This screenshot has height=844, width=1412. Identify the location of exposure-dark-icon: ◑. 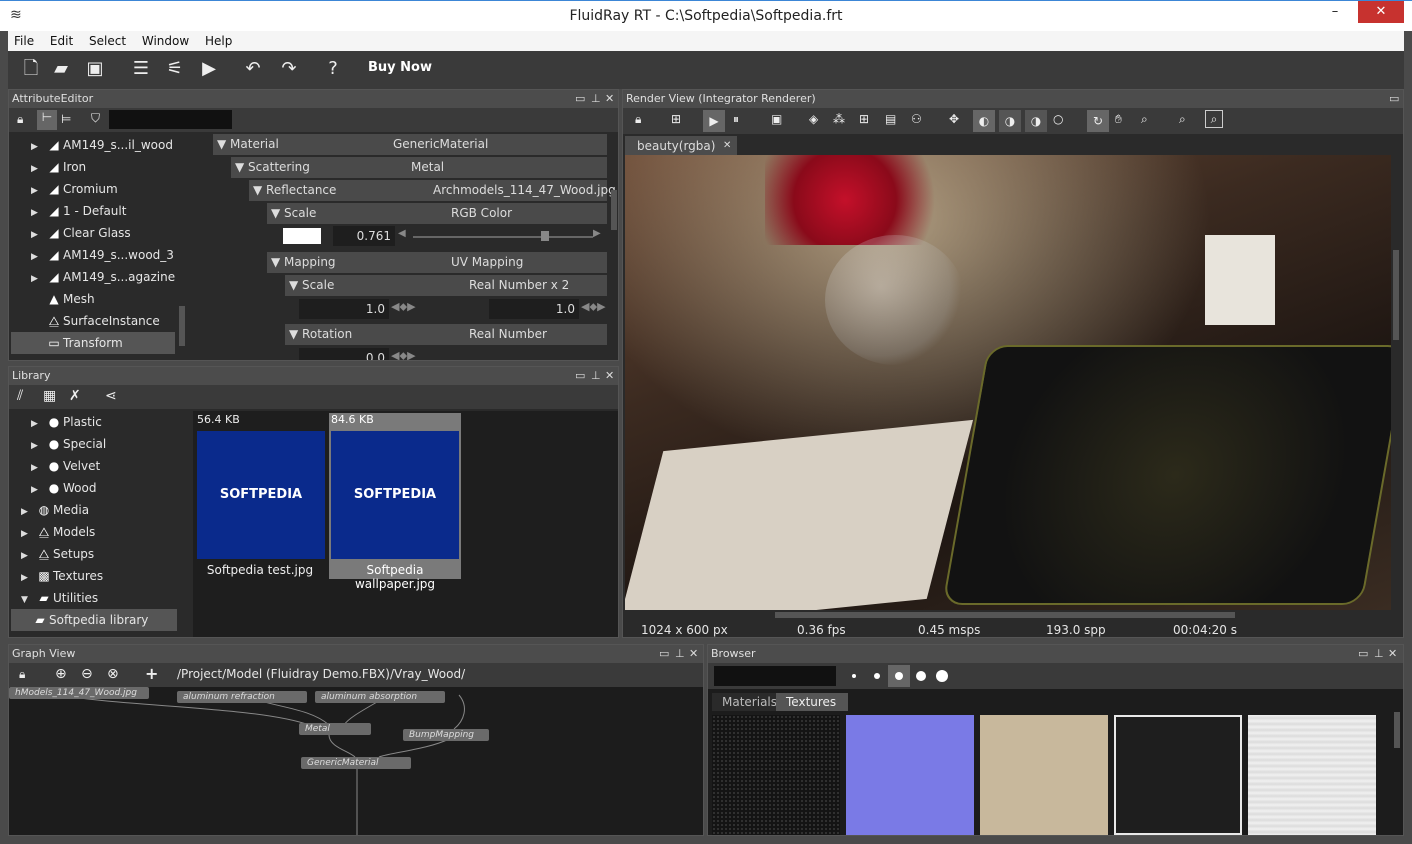
(1036, 121).